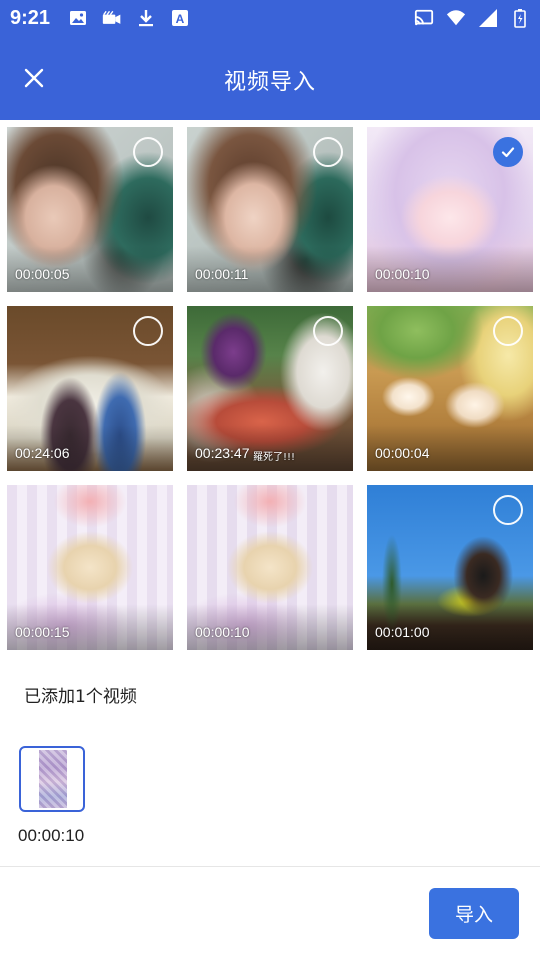 The image size is (540, 960). What do you see at coordinates (222, 274) in the screenshot?
I see `video-duration: 00:00:11` at bounding box center [222, 274].